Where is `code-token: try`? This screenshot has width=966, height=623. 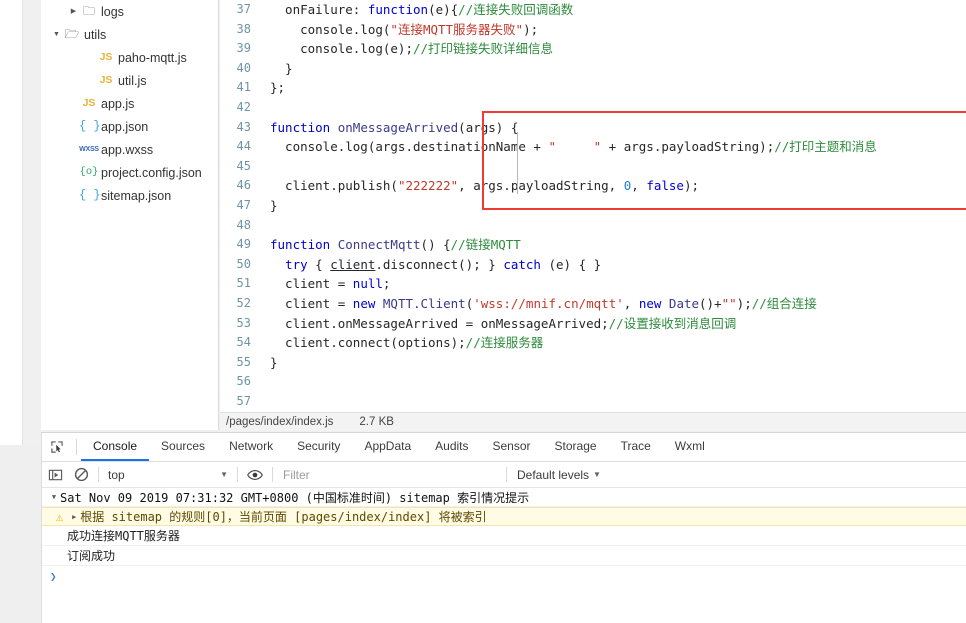 code-token: try is located at coordinates (296, 264).